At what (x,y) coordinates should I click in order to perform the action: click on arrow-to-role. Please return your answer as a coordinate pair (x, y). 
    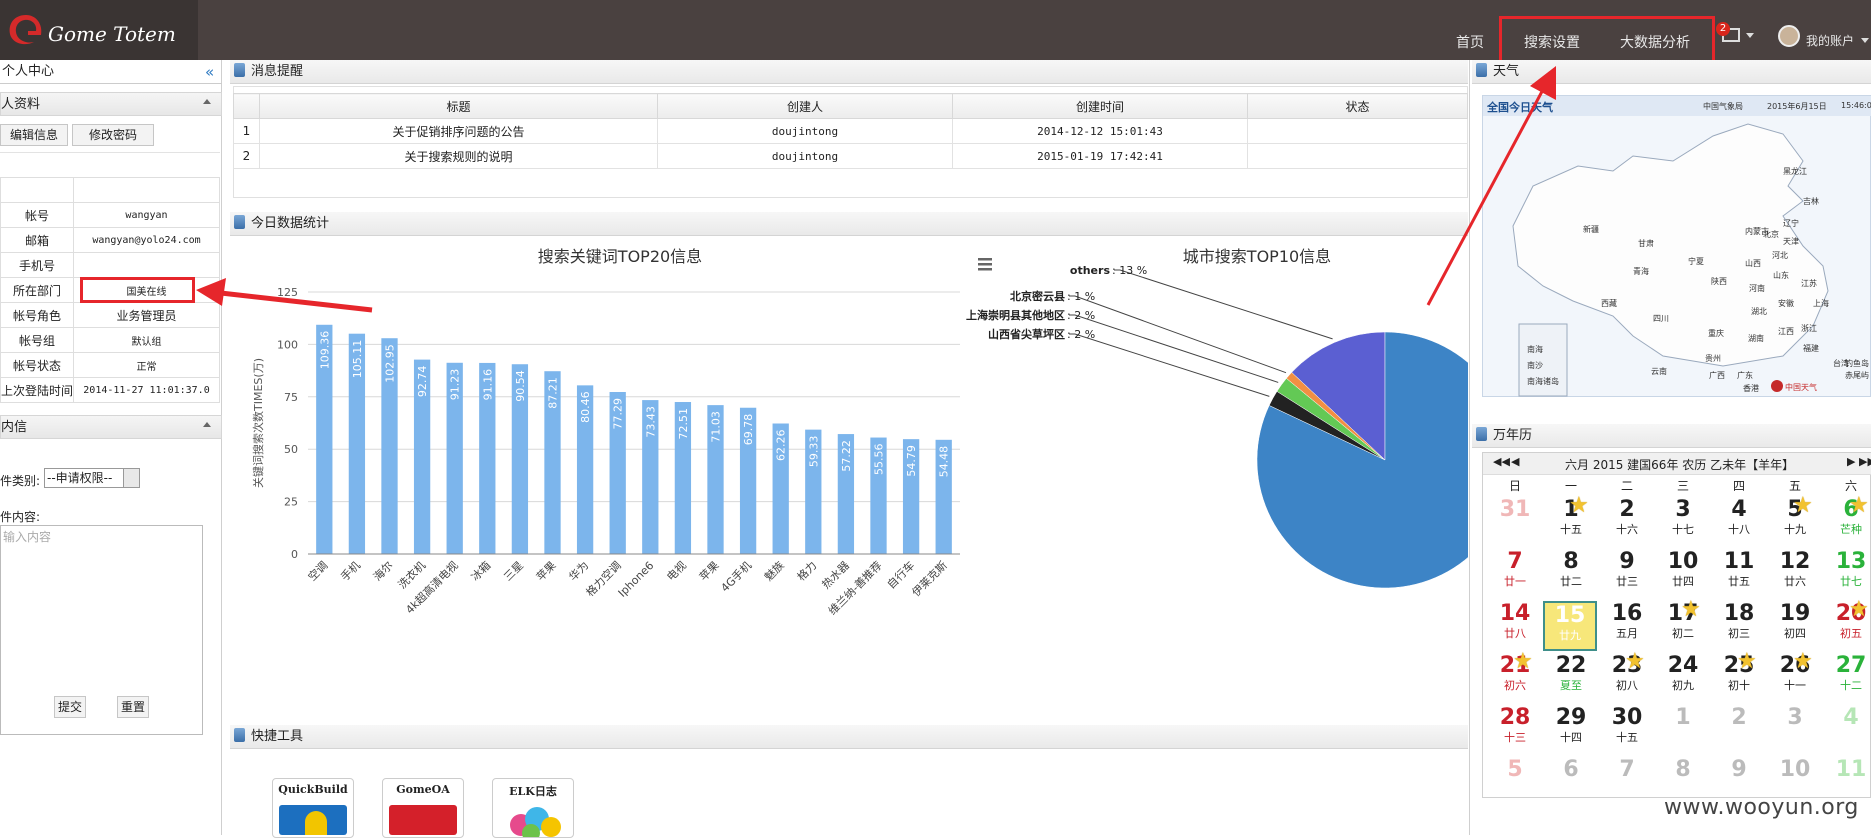
    Looking at the image, I should click on (284, 295).